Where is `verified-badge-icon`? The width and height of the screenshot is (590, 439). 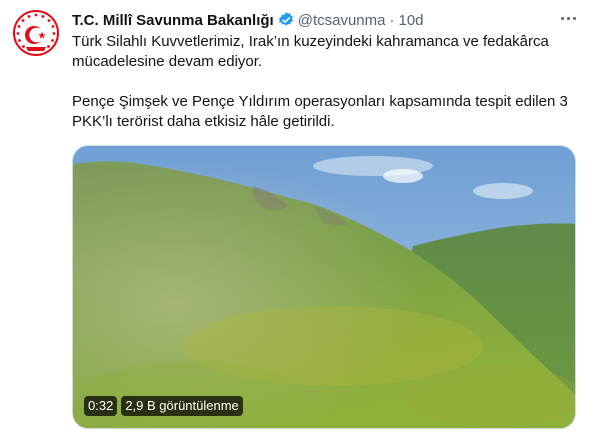 verified-badge-icon is located at coordinates (286, 20).